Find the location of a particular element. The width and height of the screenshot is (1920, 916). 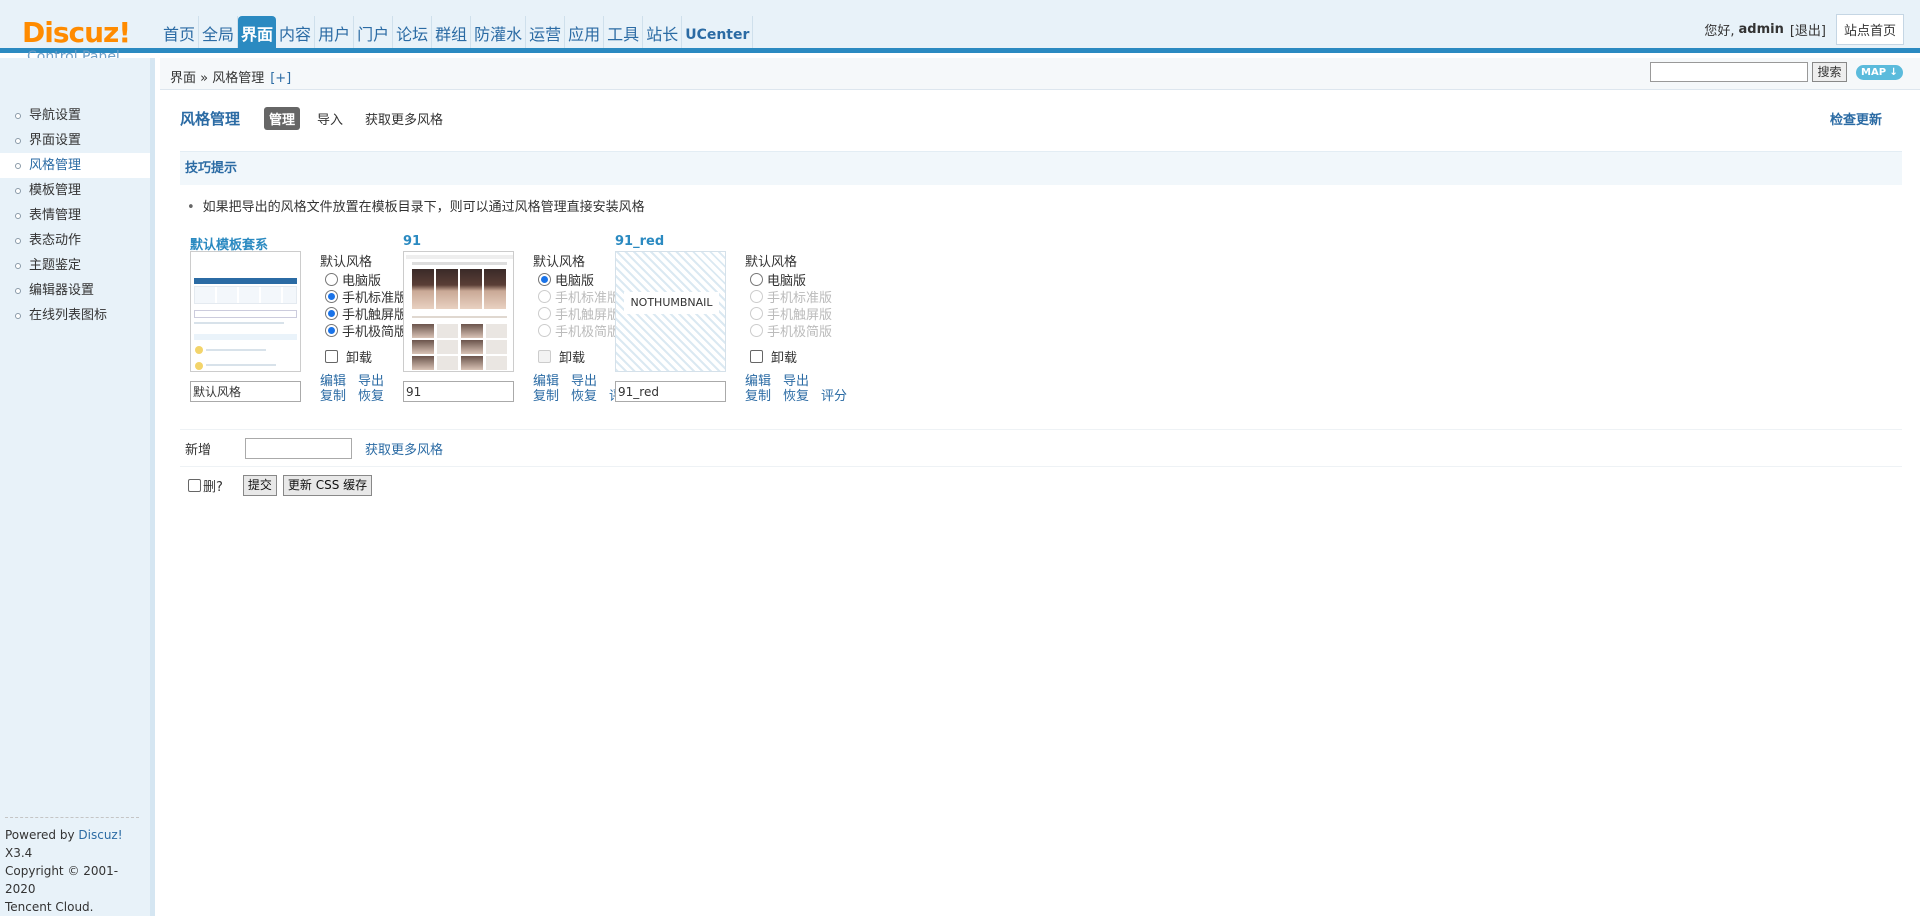

sidebar-item-0: 导航设置 is located at coordinates (75, 115).